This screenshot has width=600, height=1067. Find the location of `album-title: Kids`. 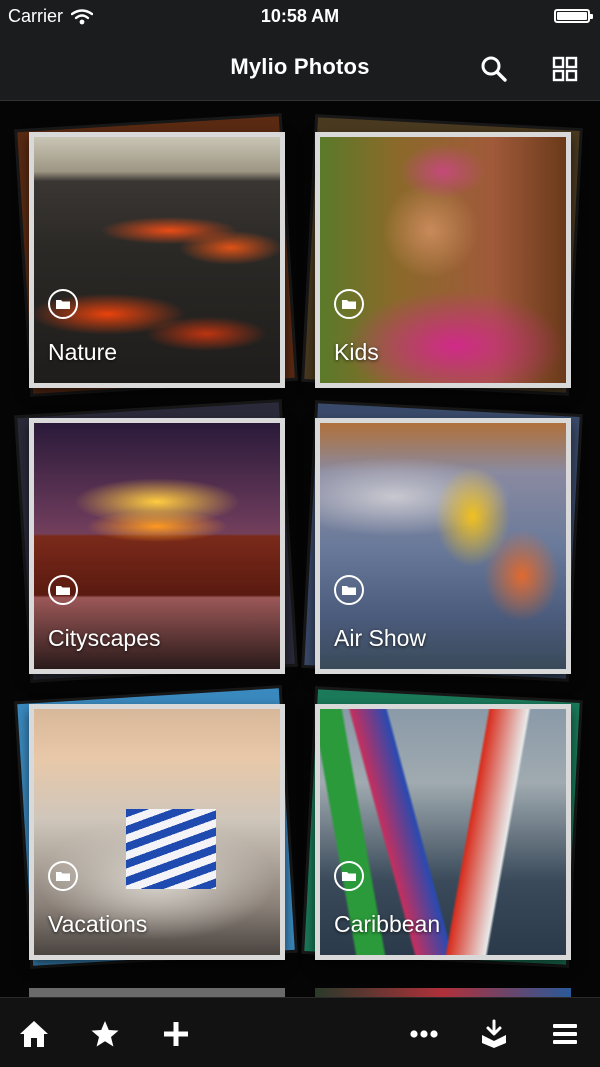

album-title: Kids is located at coordinates (356, 352).